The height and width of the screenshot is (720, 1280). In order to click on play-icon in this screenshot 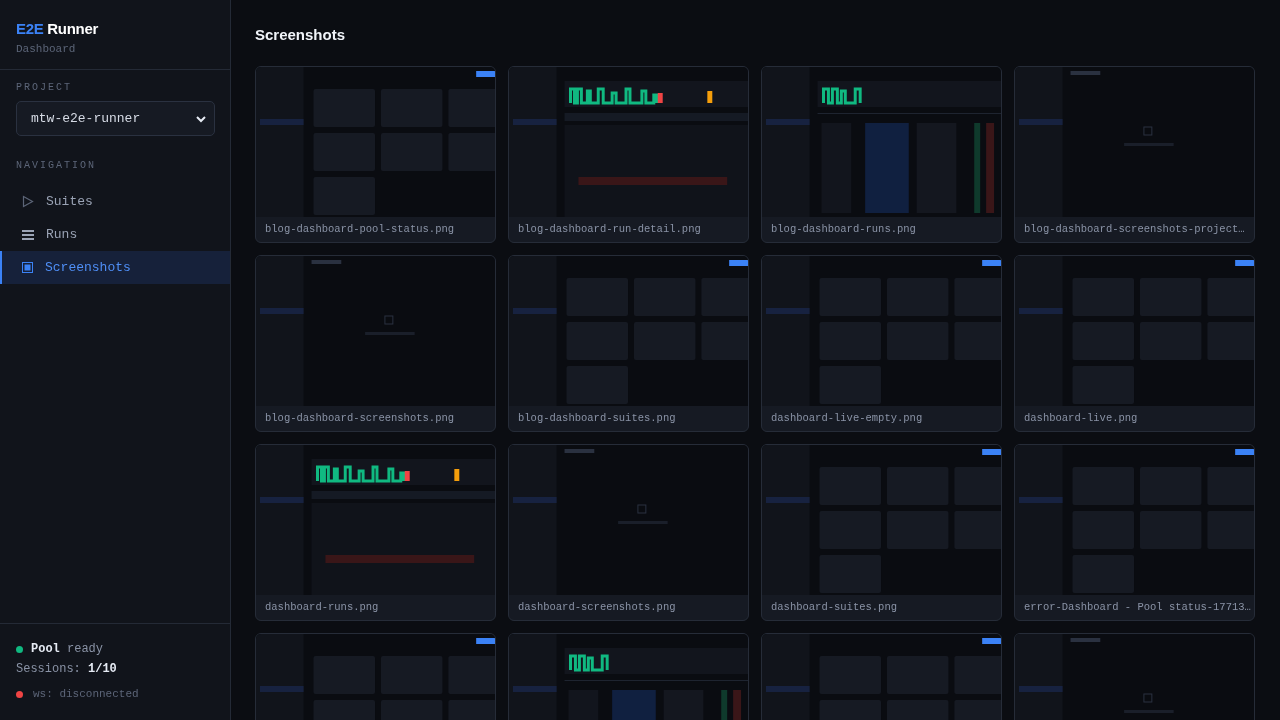, I will do `click(28, 201)`.